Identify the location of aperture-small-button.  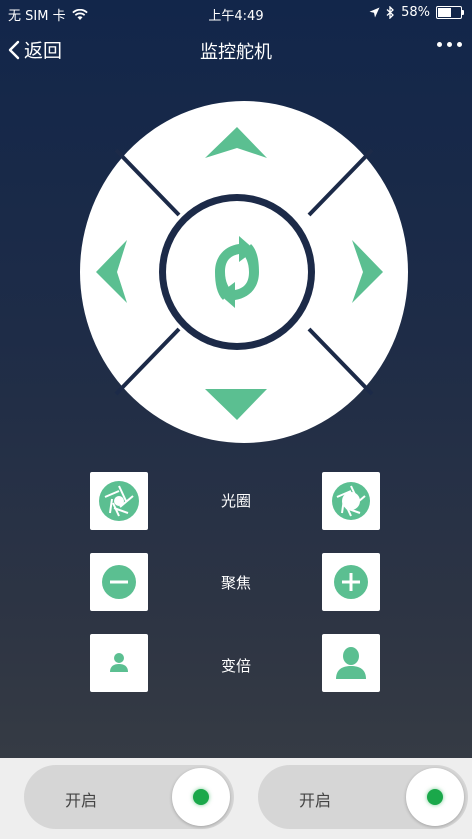
(119, 501).